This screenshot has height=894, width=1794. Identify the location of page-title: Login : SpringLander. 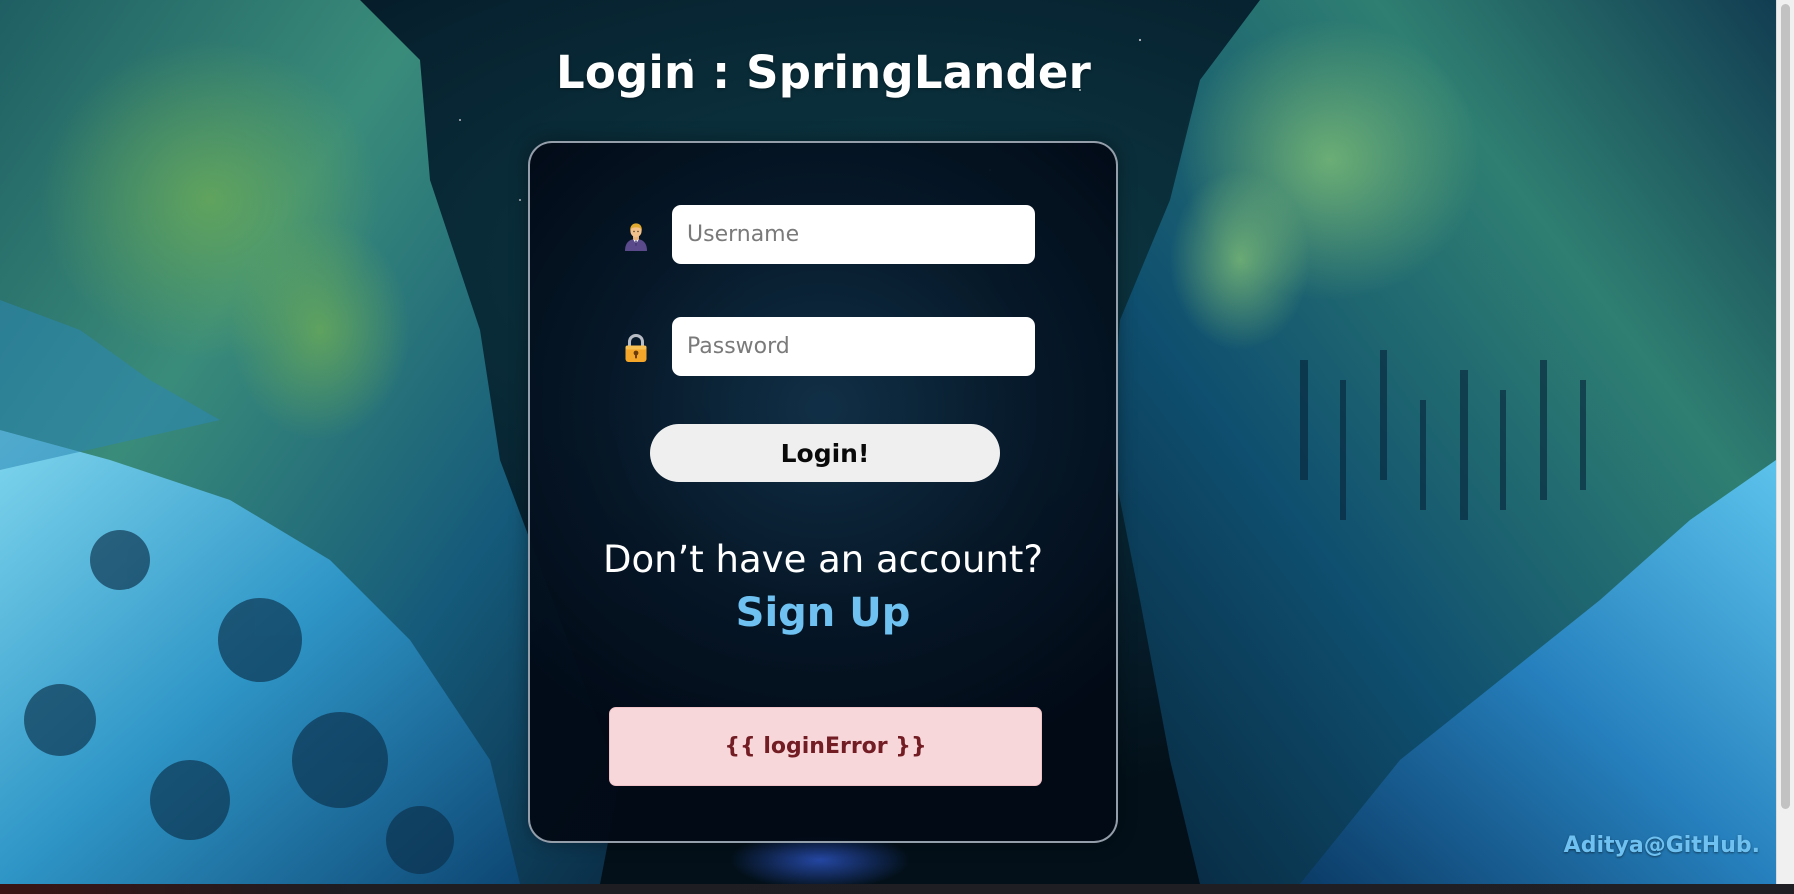
(823, 72).